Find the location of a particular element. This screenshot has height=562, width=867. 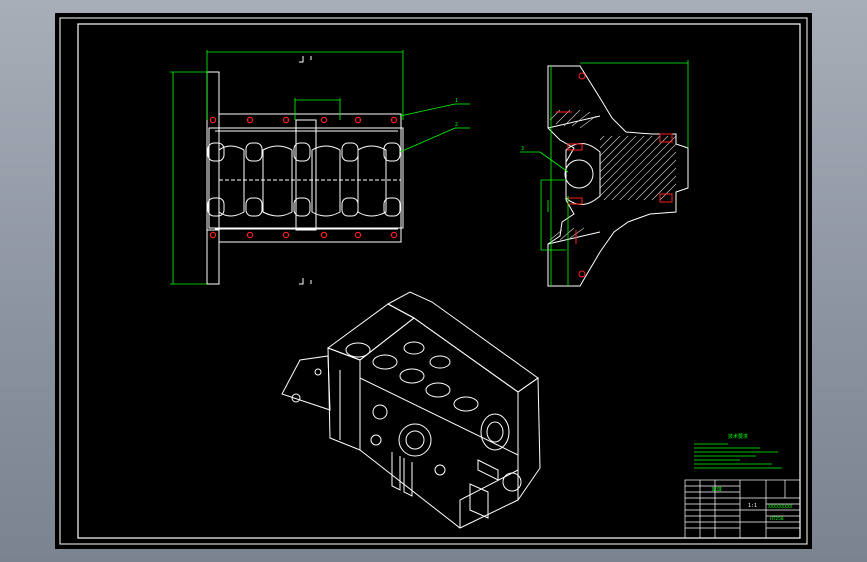

material: HT250 is located at coordinates (777, 519).